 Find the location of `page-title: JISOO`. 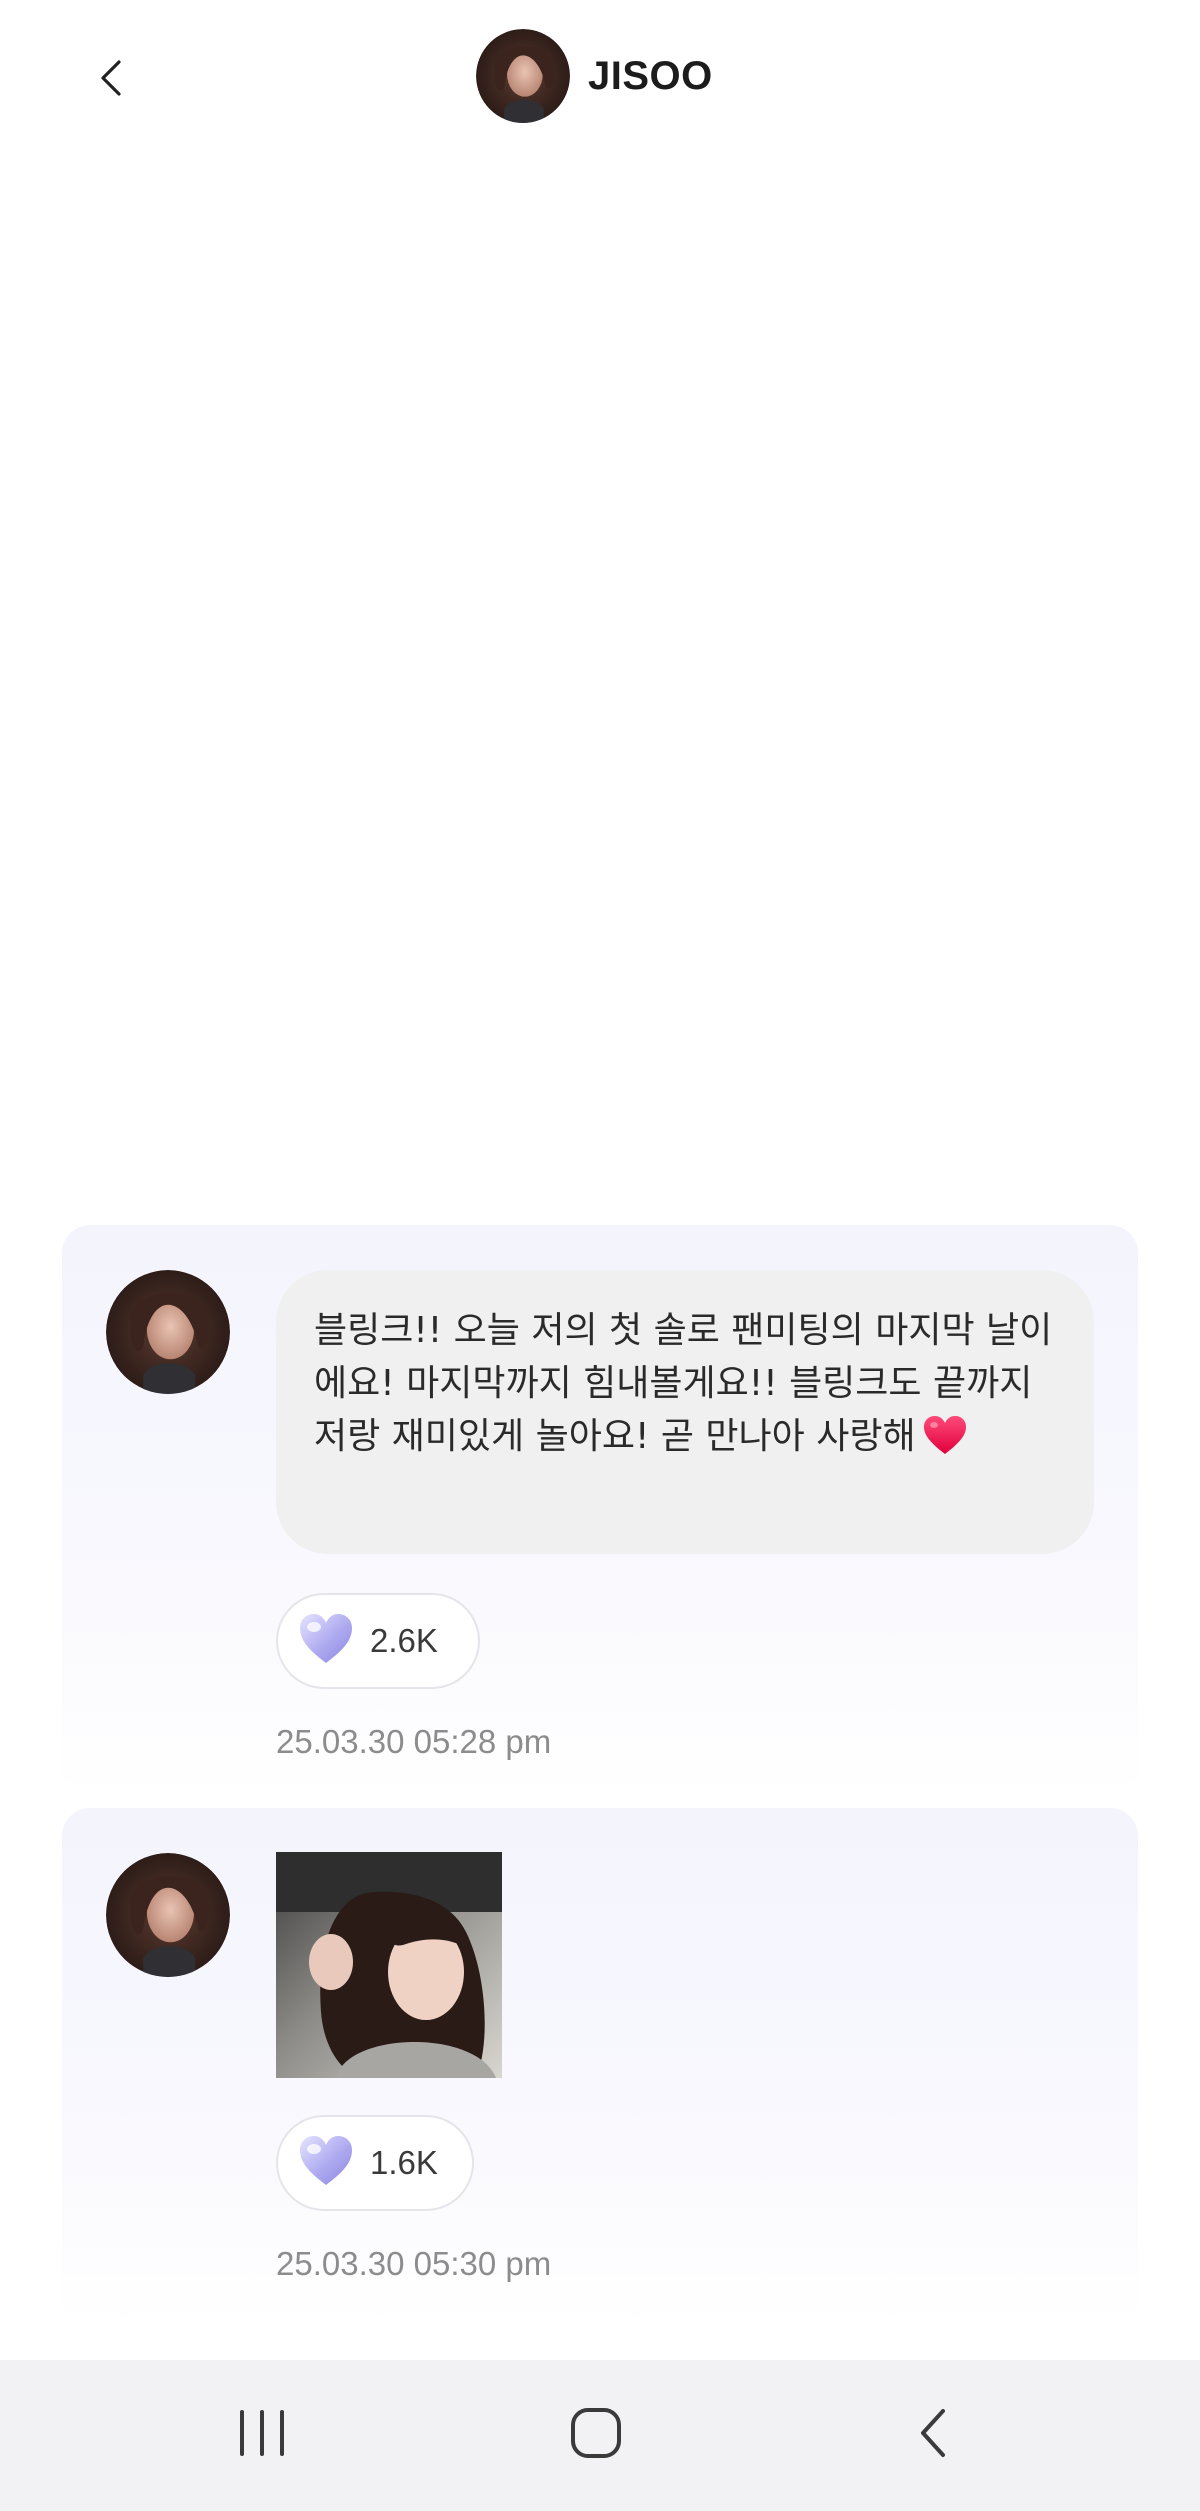

page-title: JISOO is located at coordinates (650, 75).